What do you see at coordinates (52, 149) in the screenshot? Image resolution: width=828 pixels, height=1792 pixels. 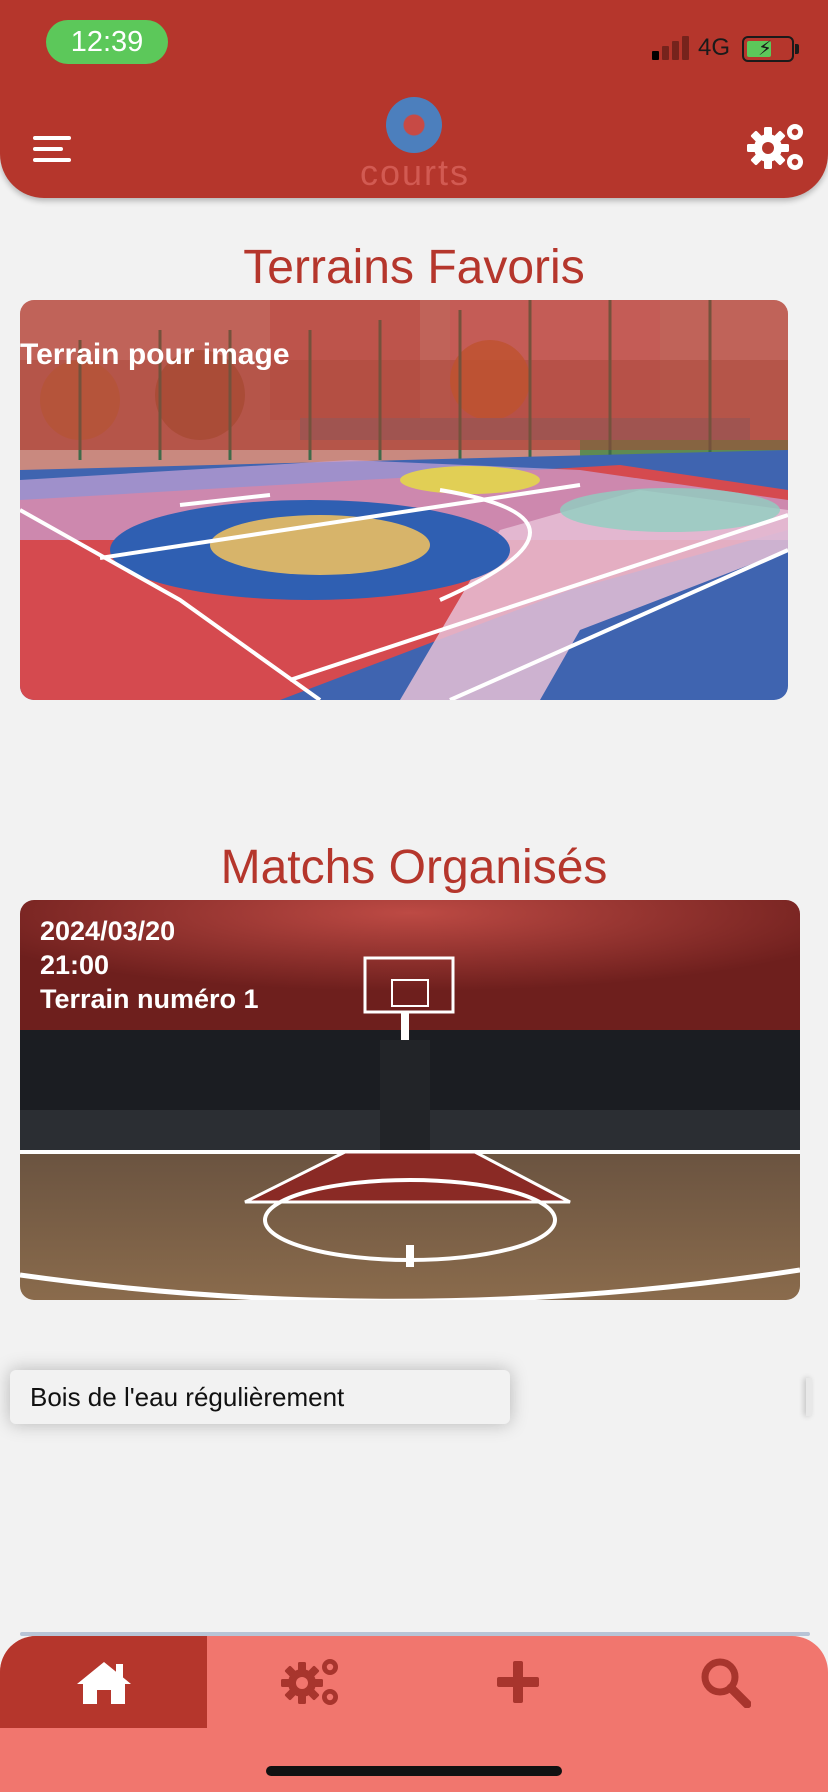 I see `menu-icon` at bounding box center [52, 149].